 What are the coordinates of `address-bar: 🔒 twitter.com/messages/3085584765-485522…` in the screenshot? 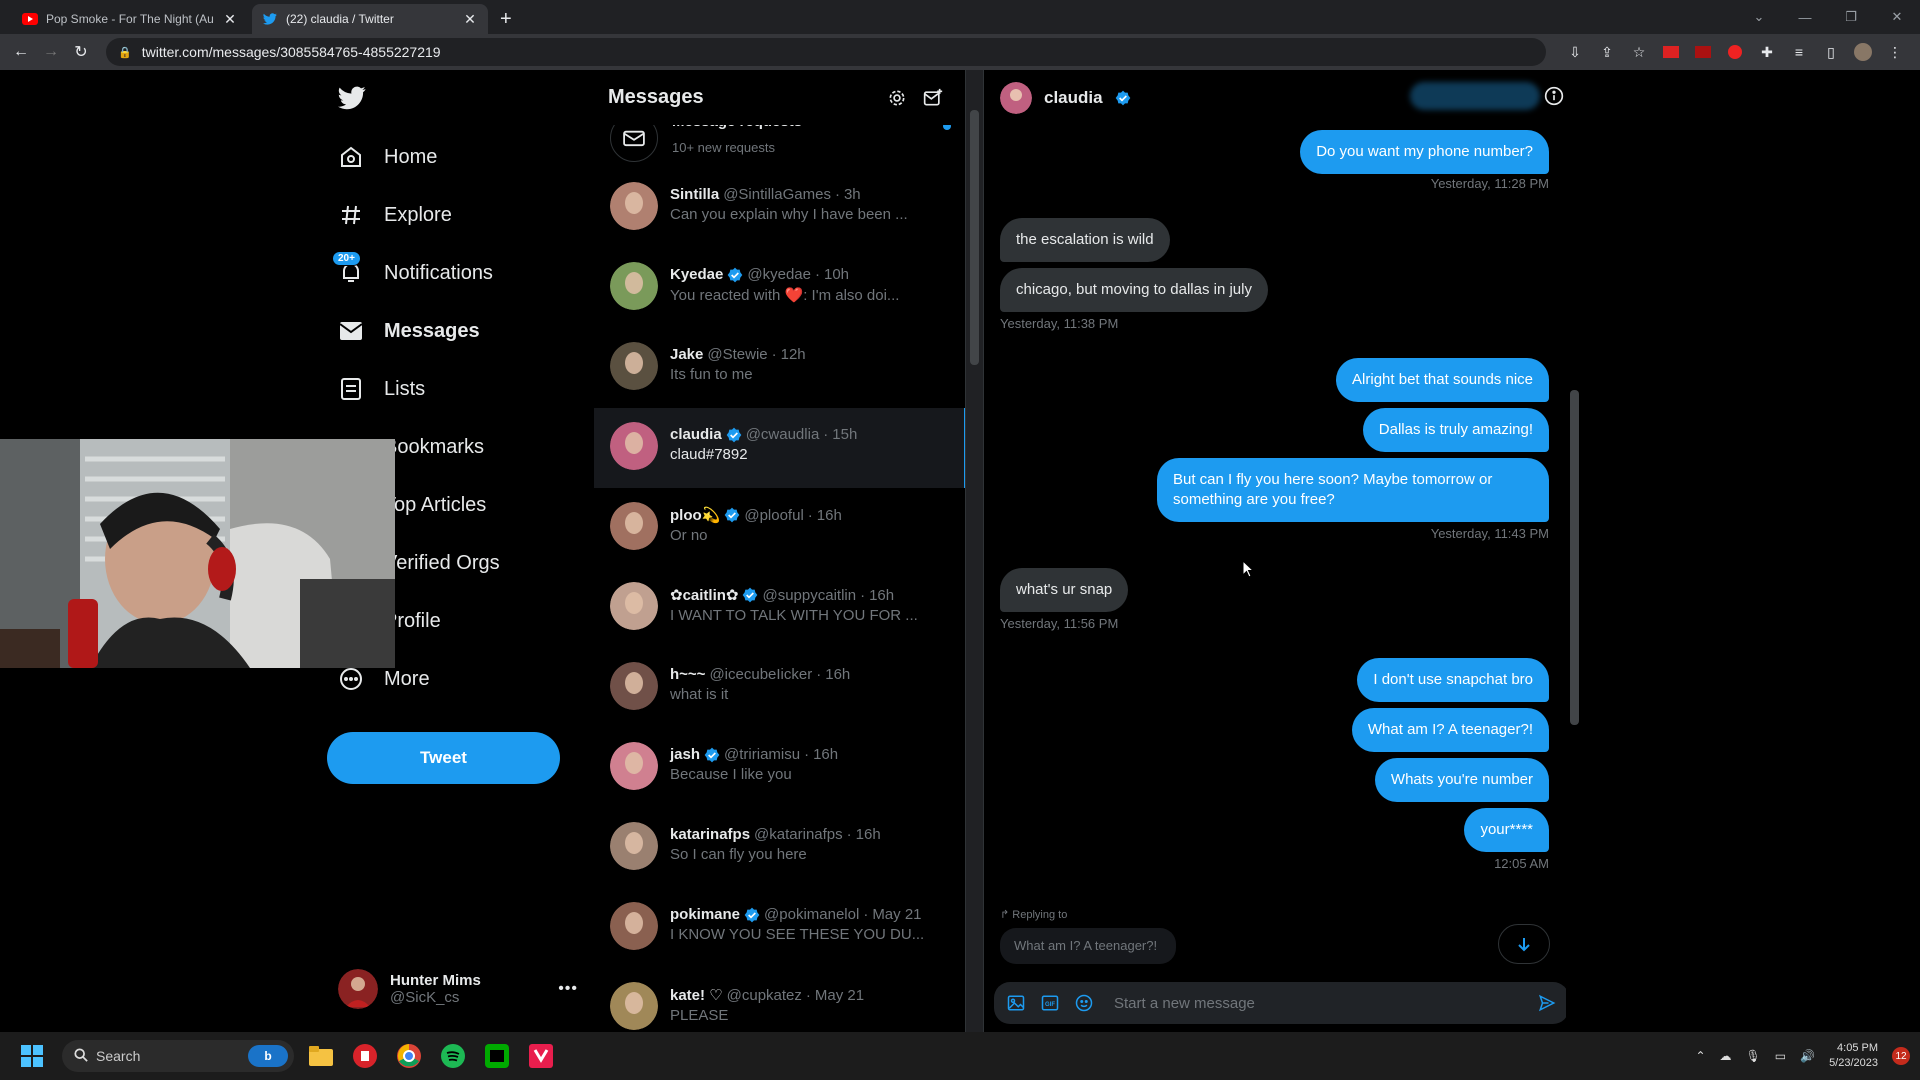 It's located at (826, 52).